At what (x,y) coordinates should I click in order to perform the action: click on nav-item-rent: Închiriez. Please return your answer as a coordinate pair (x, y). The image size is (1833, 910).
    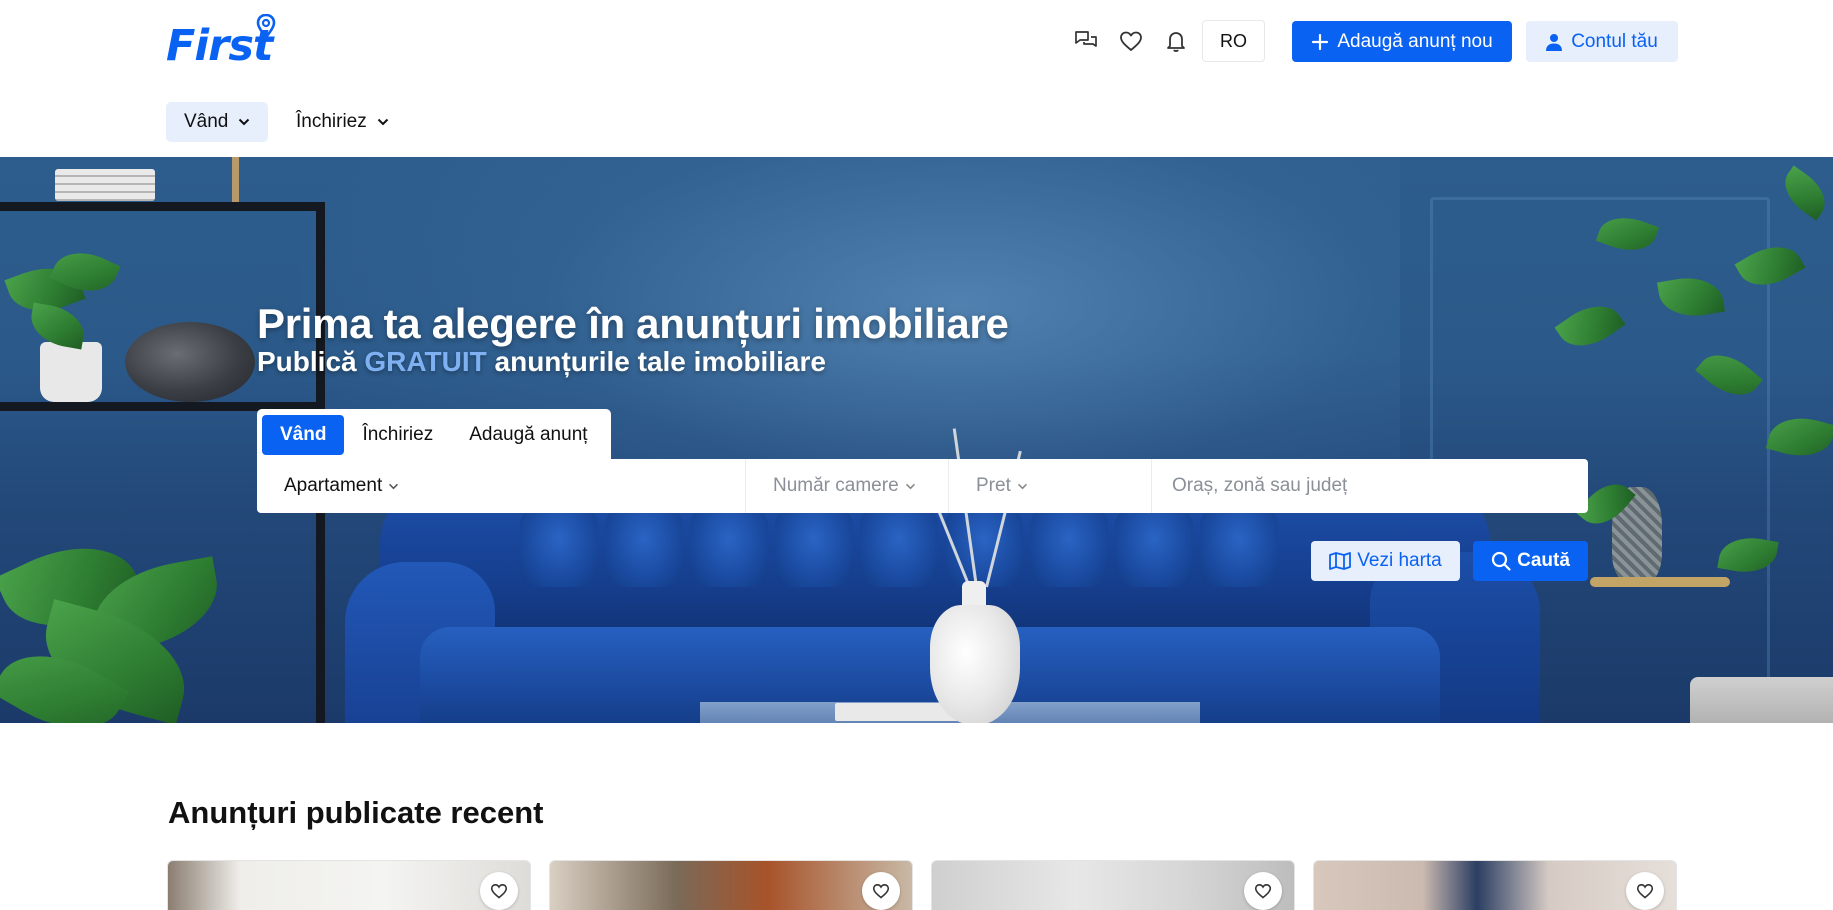
    Looking at the image, I should click on (342, 122).